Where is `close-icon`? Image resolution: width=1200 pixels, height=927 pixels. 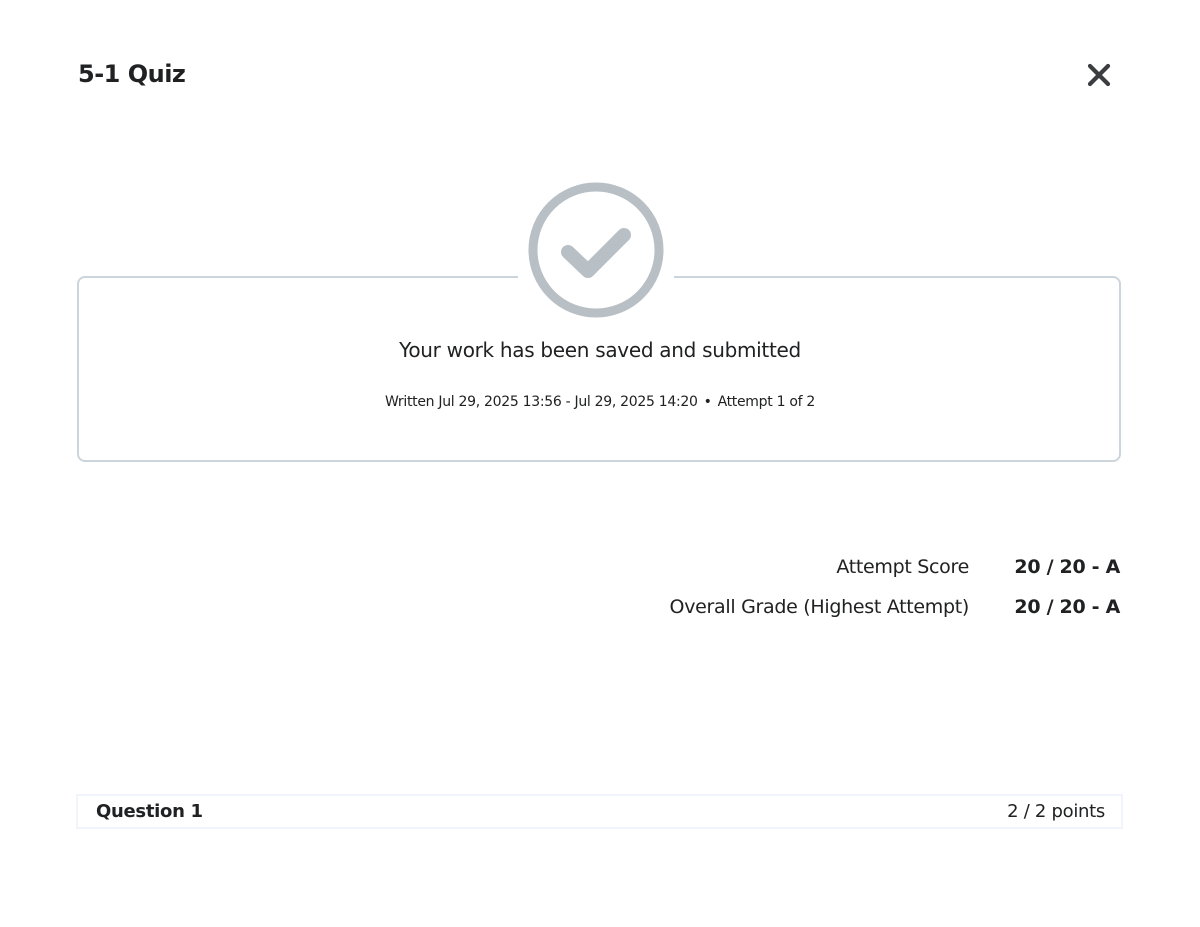
close-icon is located at coordinates (1099, 75).